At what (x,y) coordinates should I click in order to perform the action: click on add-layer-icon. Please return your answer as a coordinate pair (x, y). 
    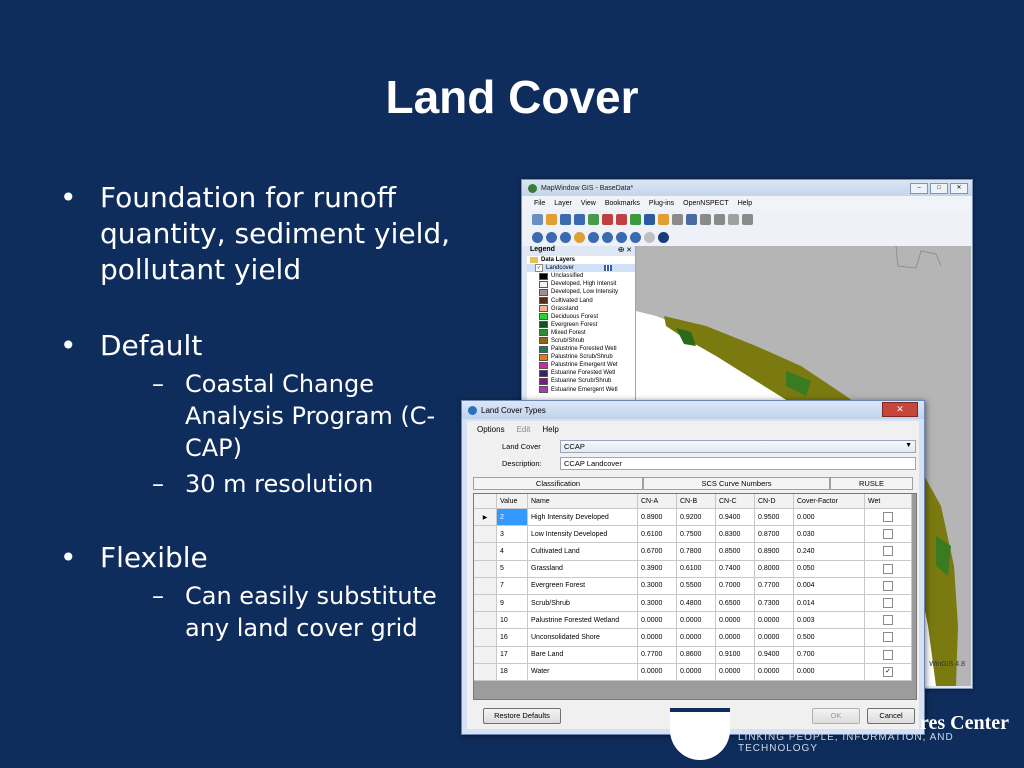
    Looking at the image, I should click on (593, 219).